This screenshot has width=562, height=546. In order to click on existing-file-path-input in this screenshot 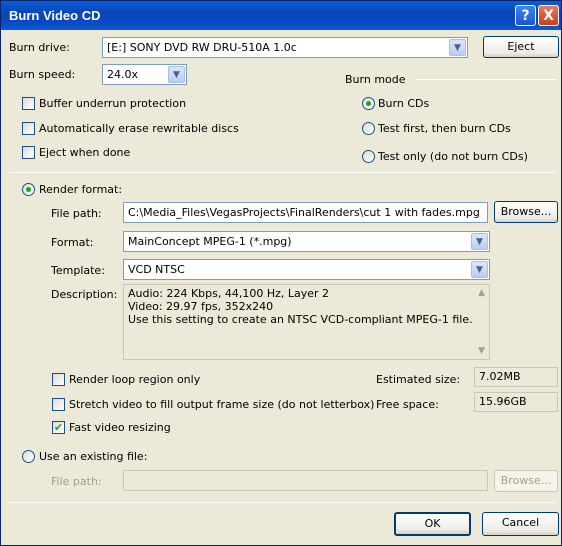, I will do `click(305, 480)`.